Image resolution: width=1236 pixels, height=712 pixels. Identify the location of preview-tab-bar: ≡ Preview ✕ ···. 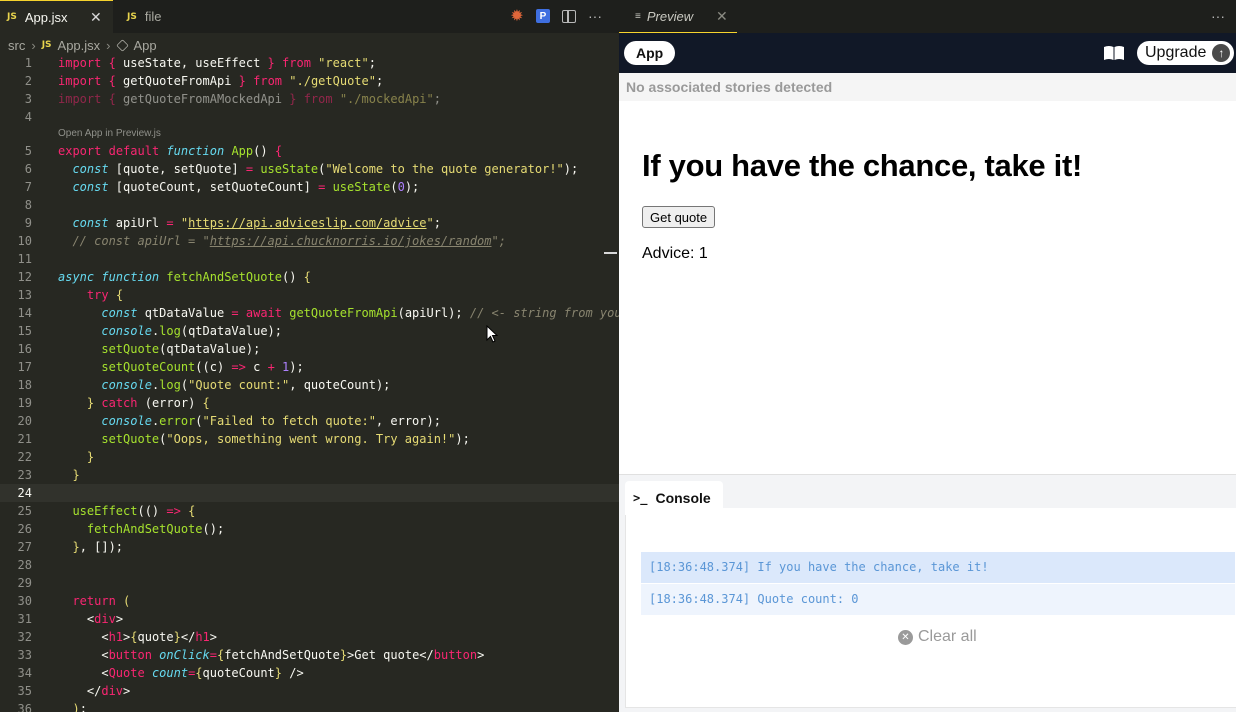
(927, 16).